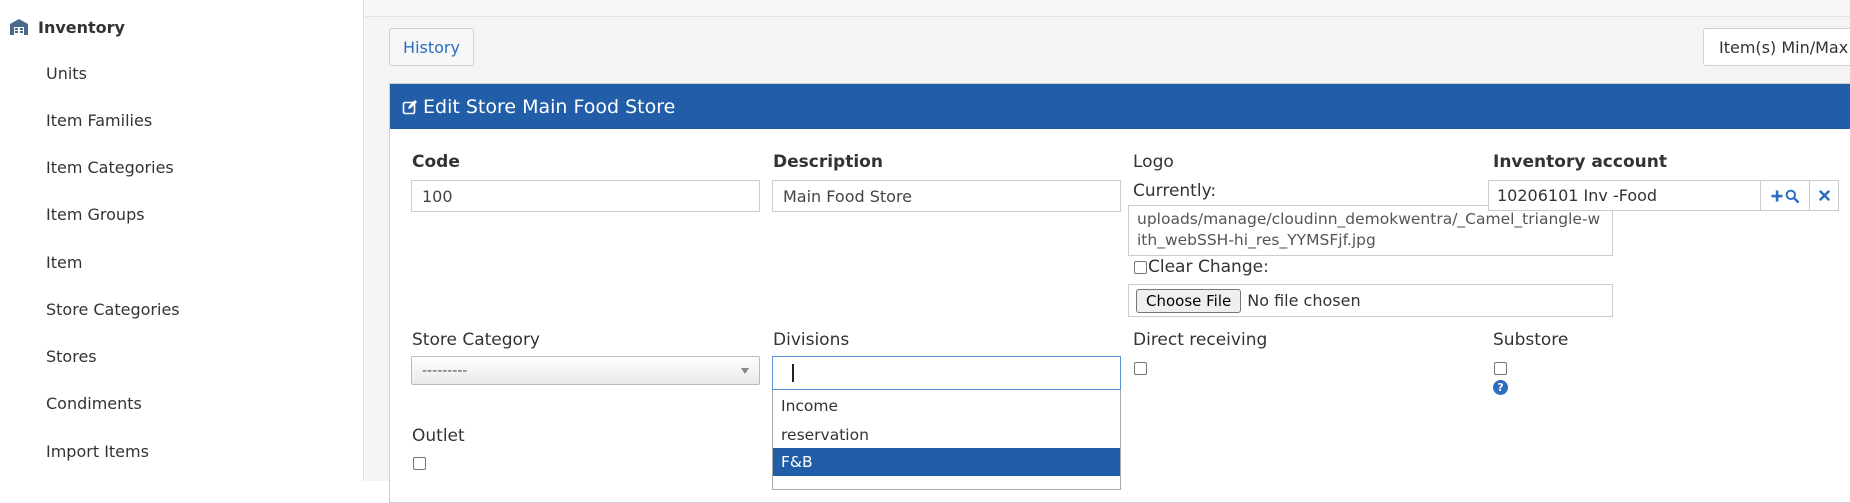  Describe the element at coordinates (64, 263) in the screenshot. I see `sidebar-item-item: Item` at that location.